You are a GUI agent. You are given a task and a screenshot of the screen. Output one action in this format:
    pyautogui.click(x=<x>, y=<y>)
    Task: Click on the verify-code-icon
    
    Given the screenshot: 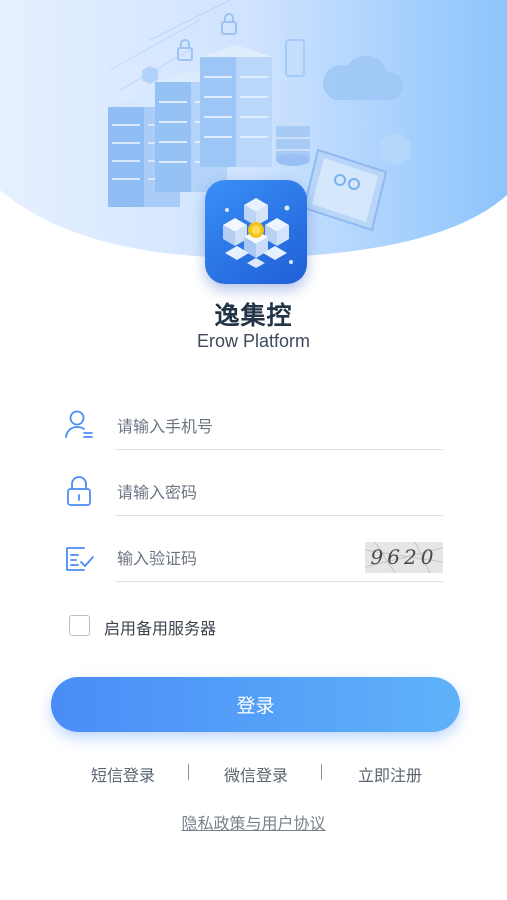 What is the action you would take?
    pyautogui.click(x=79, y=557)
    